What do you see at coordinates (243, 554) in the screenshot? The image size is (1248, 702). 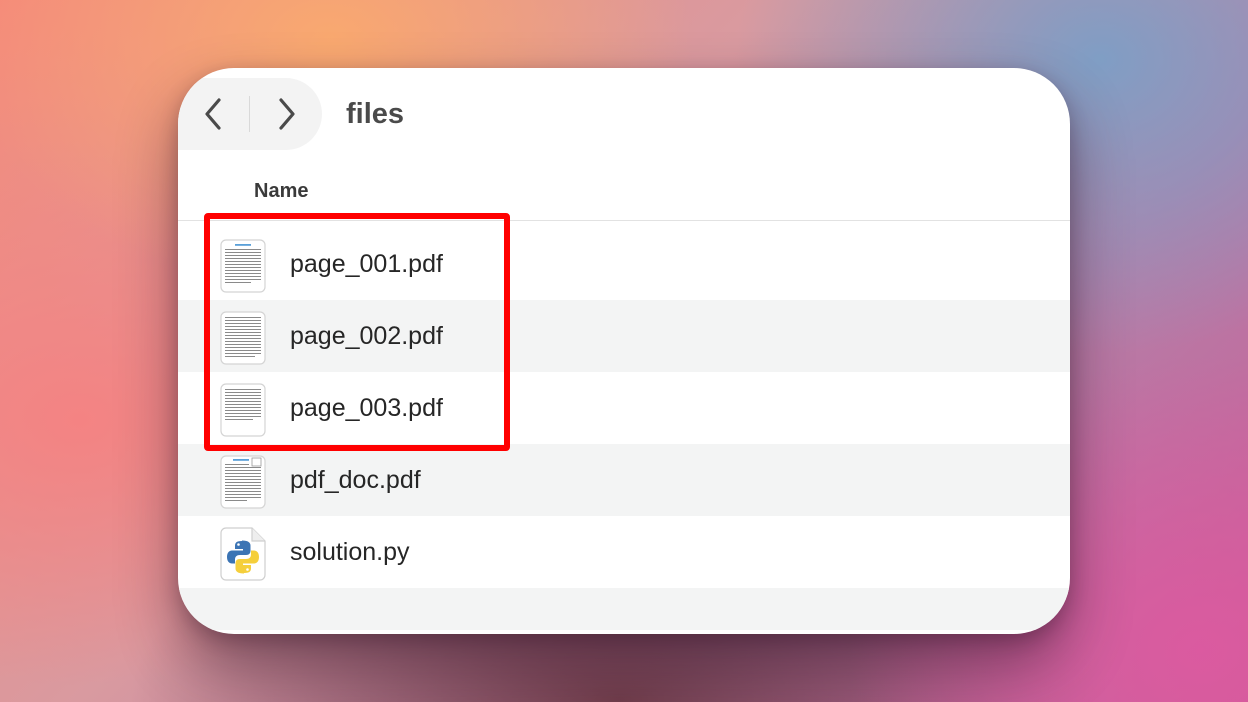 I see `python-file-icon` at bounding box center [243, 554].